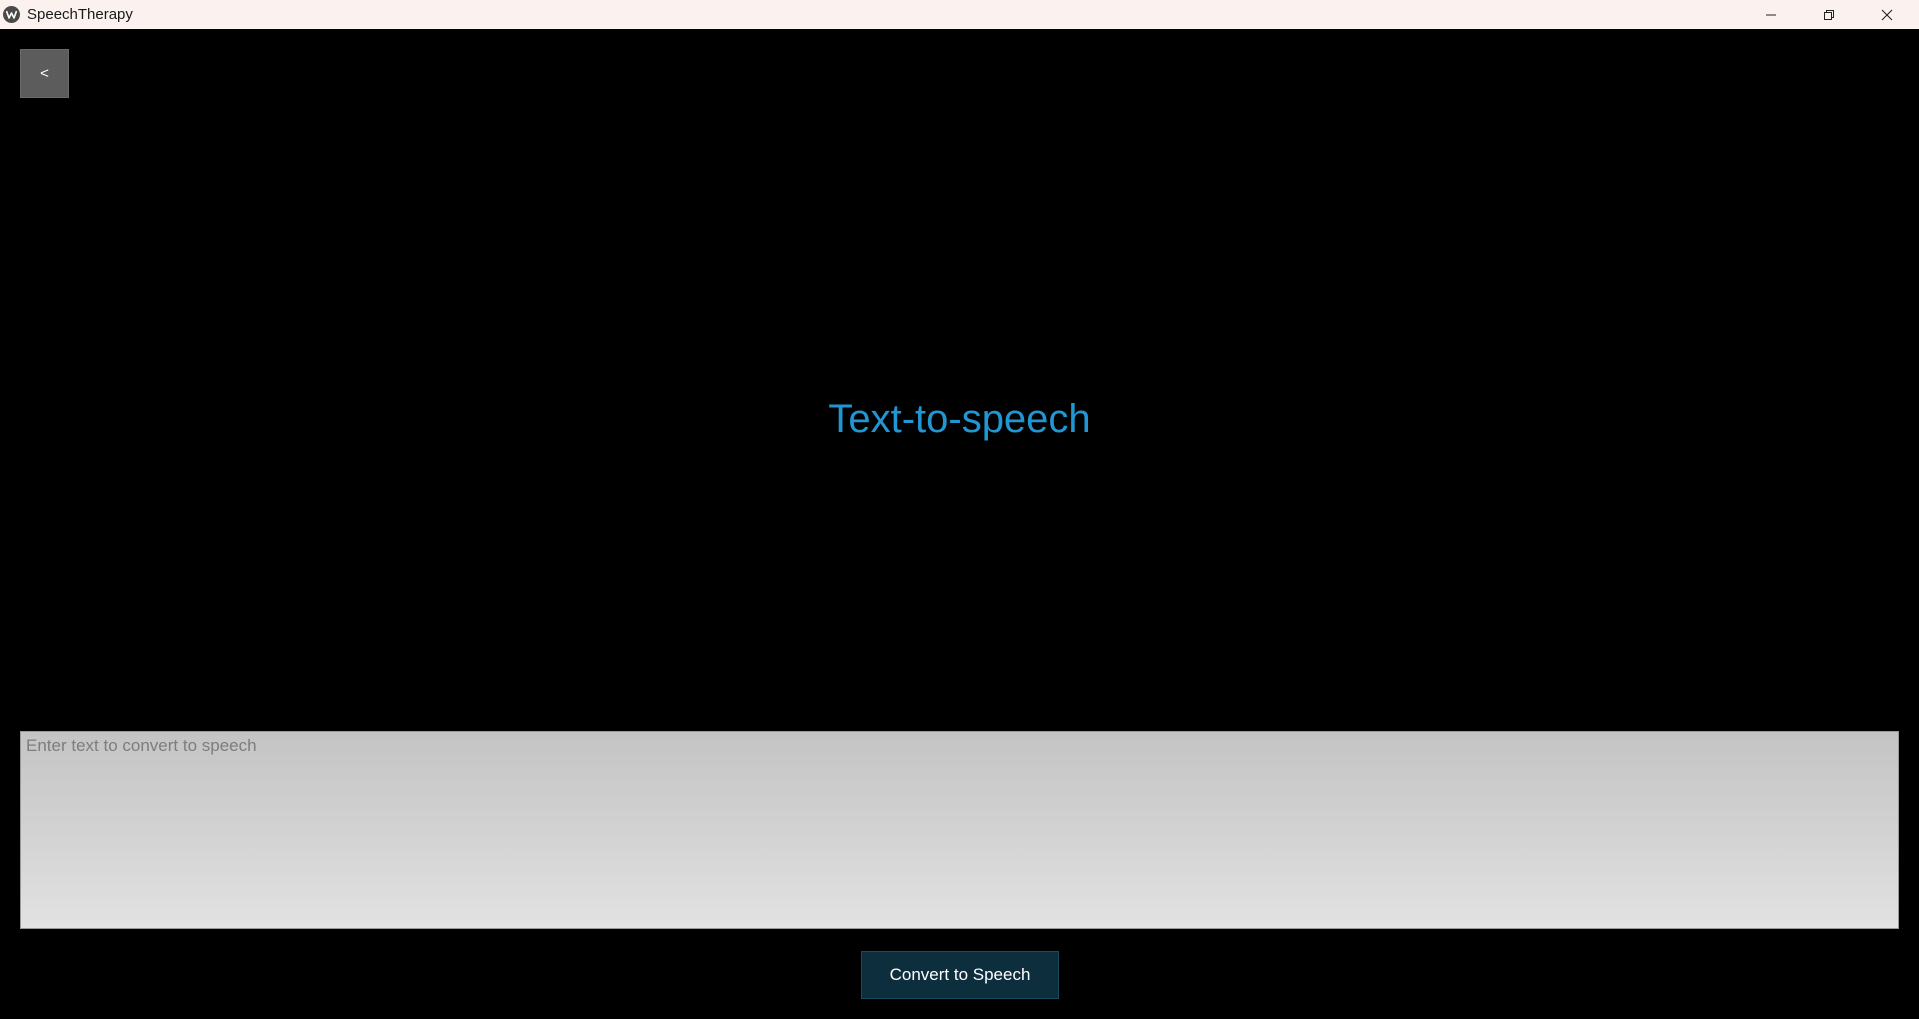 This screenshot has width=1919, height=1019. I want to click on page-title: Text-to-speech, so click(959, 419).